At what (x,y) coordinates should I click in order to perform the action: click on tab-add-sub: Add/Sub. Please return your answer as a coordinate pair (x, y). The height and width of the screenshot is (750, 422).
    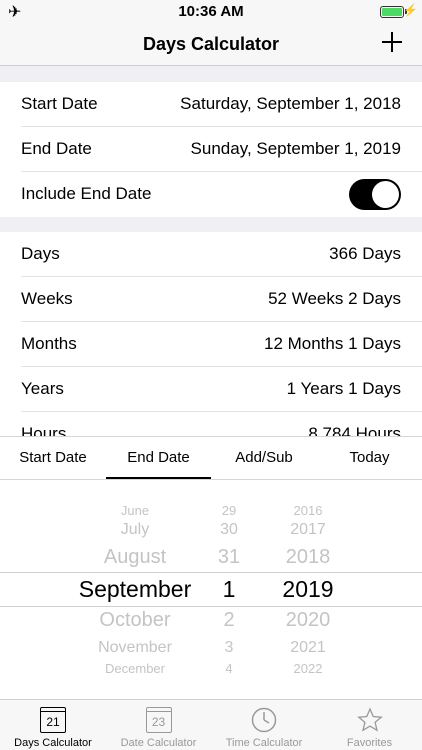
    Looking at the image, I should click on (264, 457).